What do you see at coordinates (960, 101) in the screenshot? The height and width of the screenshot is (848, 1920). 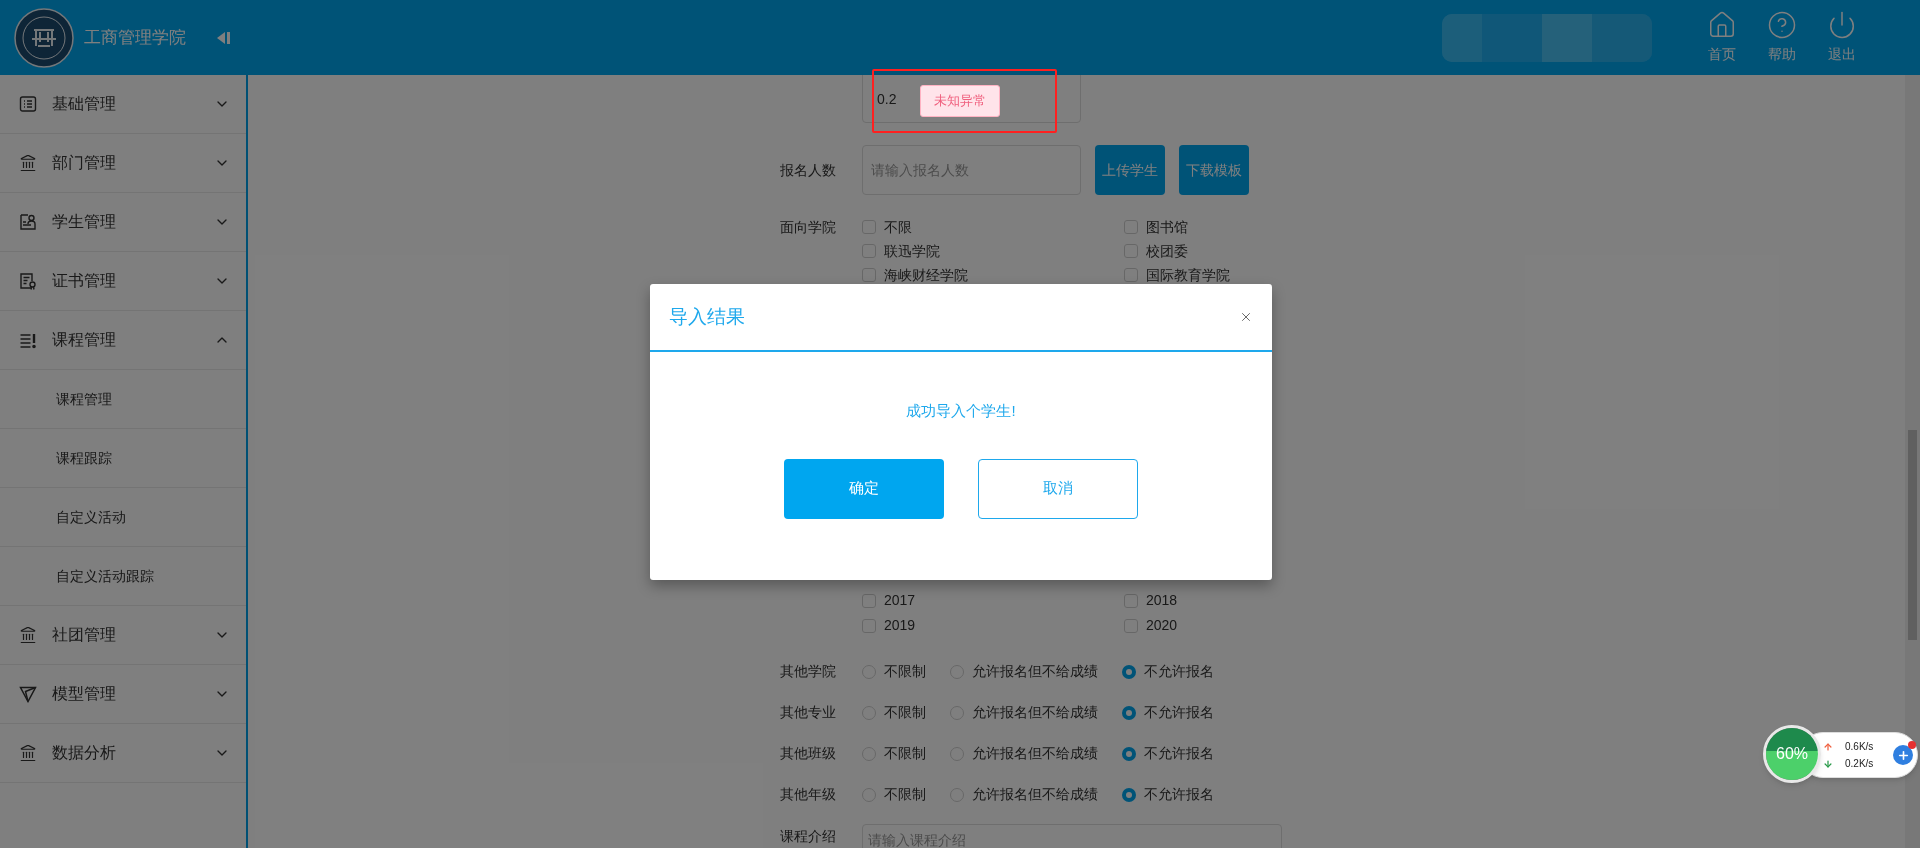 I see `error-toast: 未知异常` at bounding box center [960, 101].